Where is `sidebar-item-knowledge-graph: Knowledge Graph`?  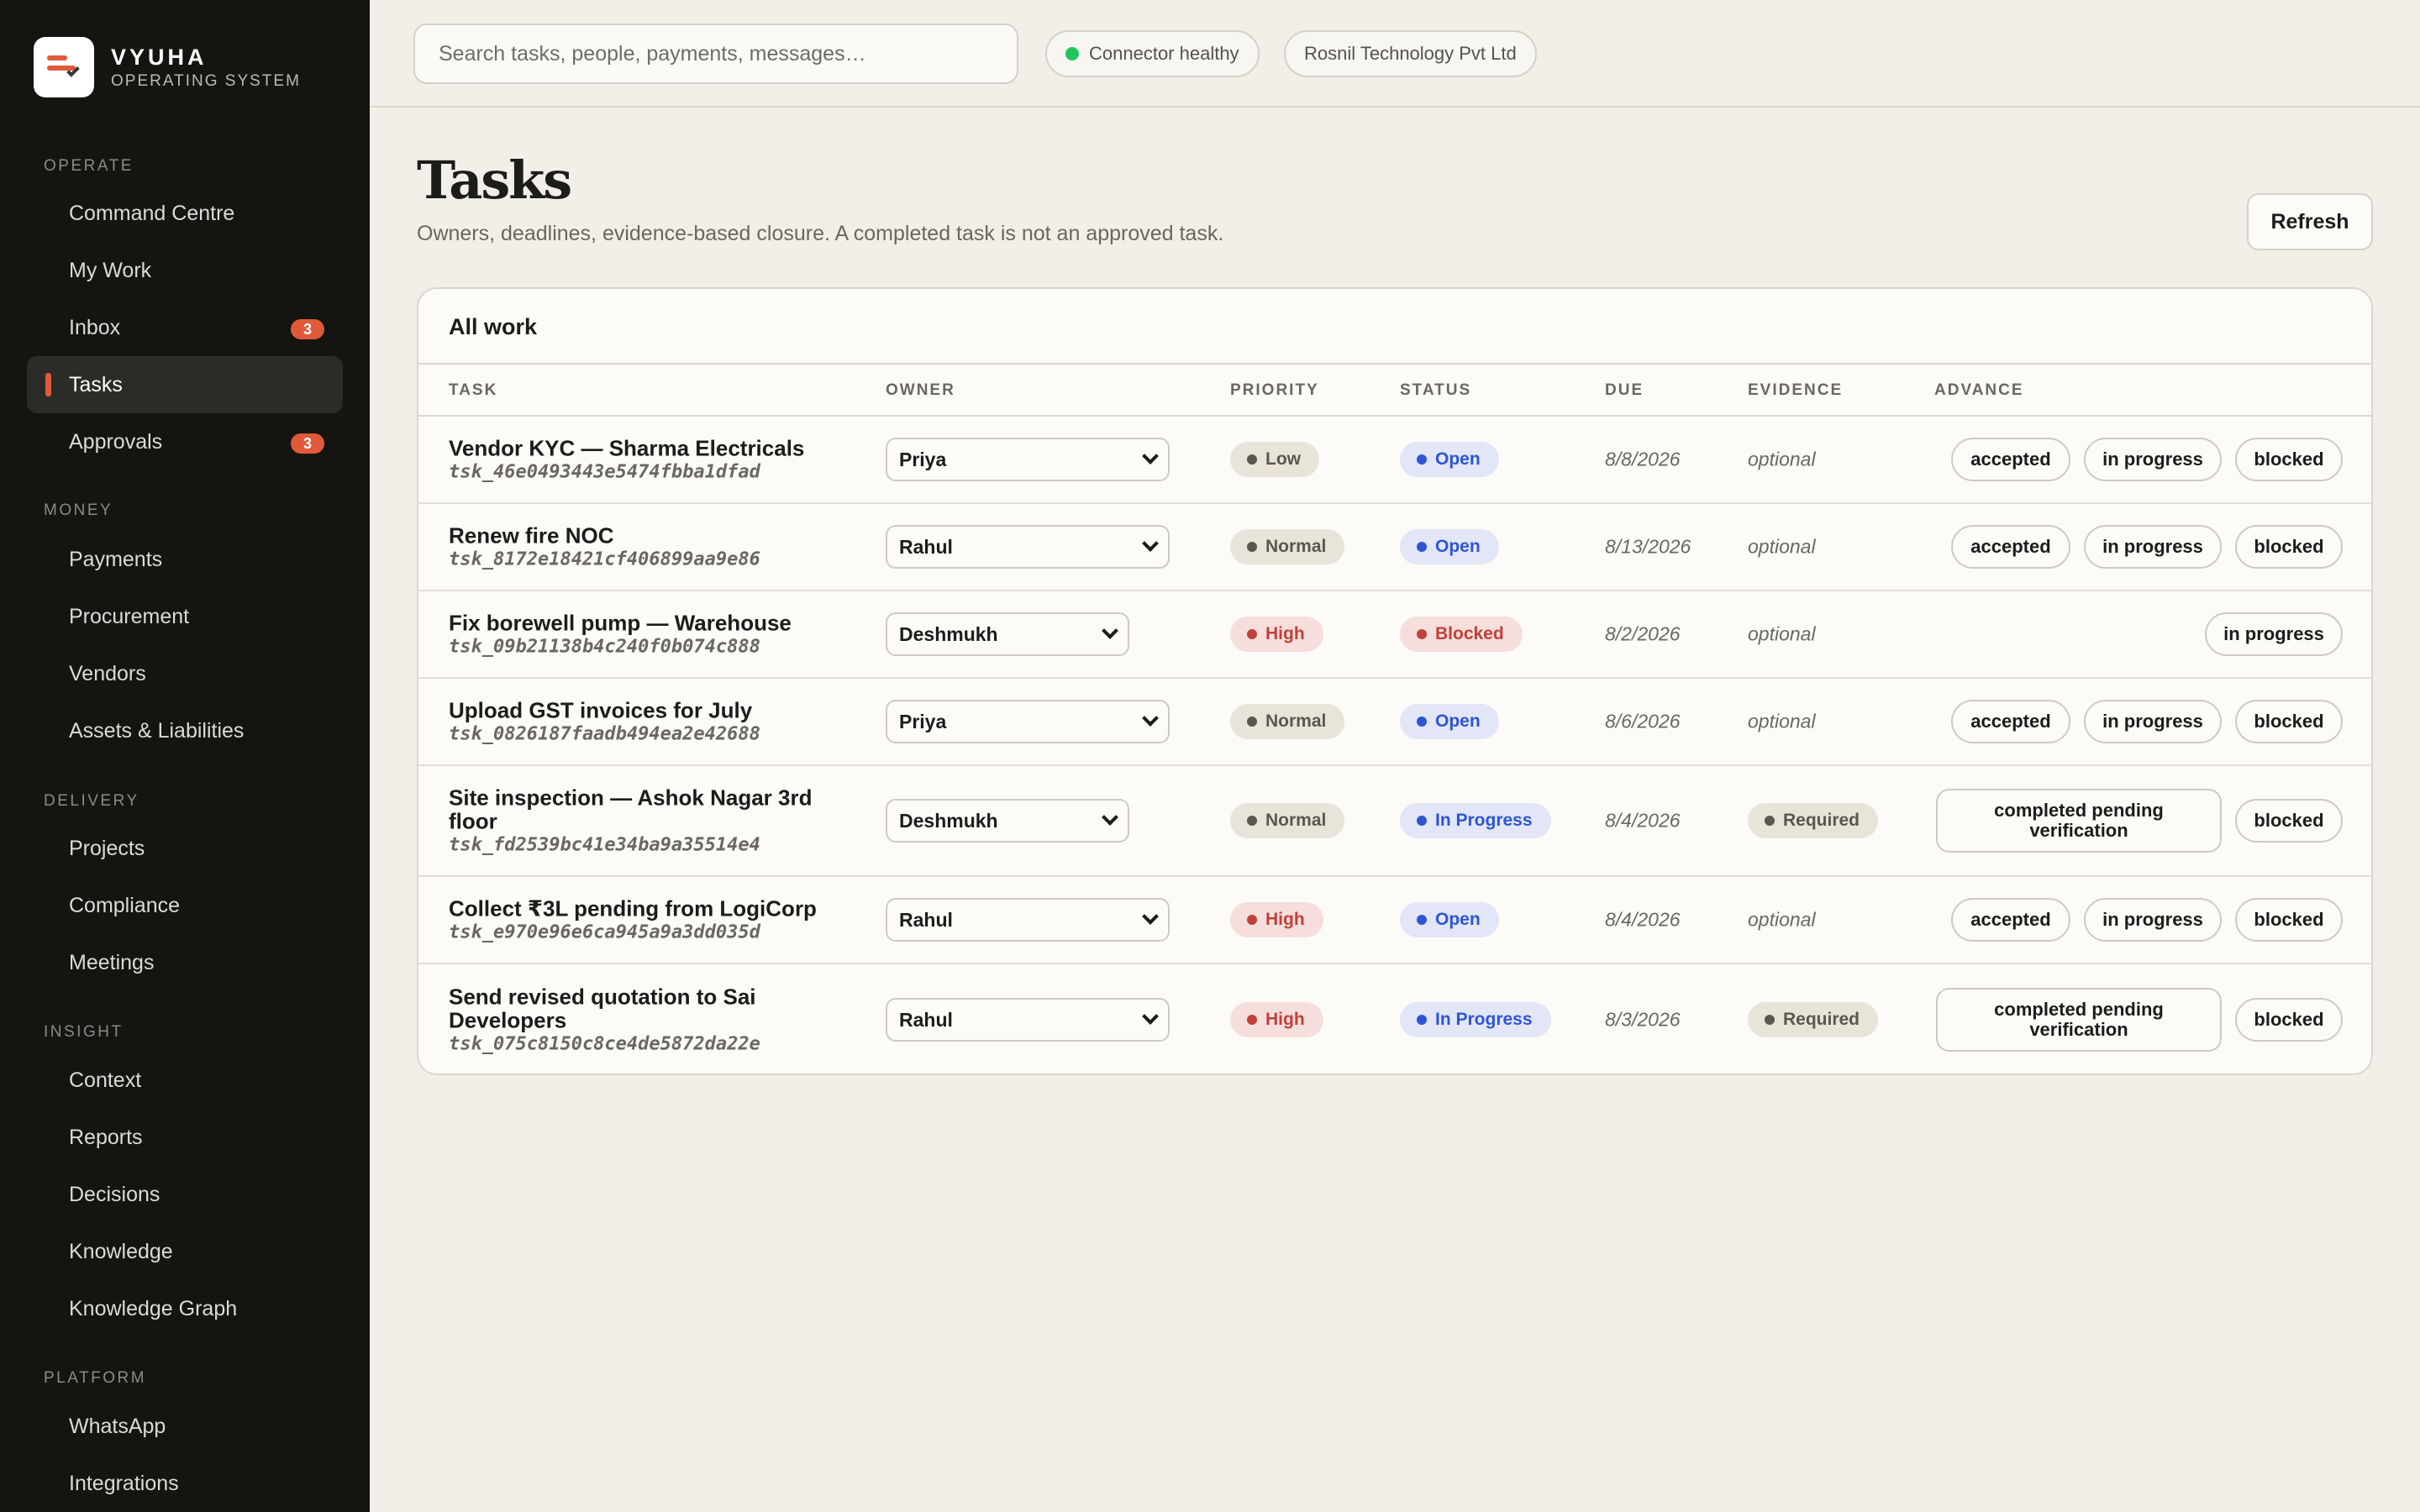 sidebar-item-knowledge-graph: Knowledge Graph is located at coordinates (185, 1308).